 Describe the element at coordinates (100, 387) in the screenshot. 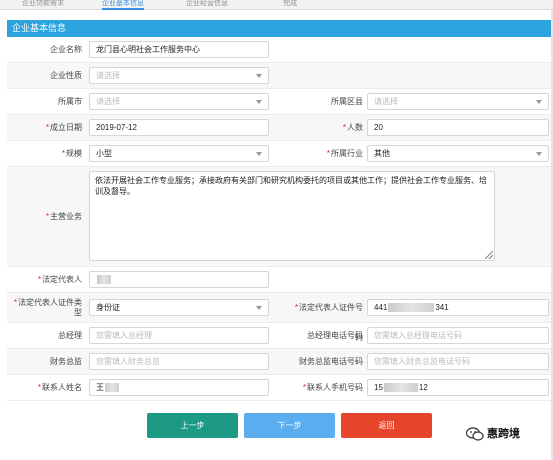

I see `contact-prefix: 王` at that location.